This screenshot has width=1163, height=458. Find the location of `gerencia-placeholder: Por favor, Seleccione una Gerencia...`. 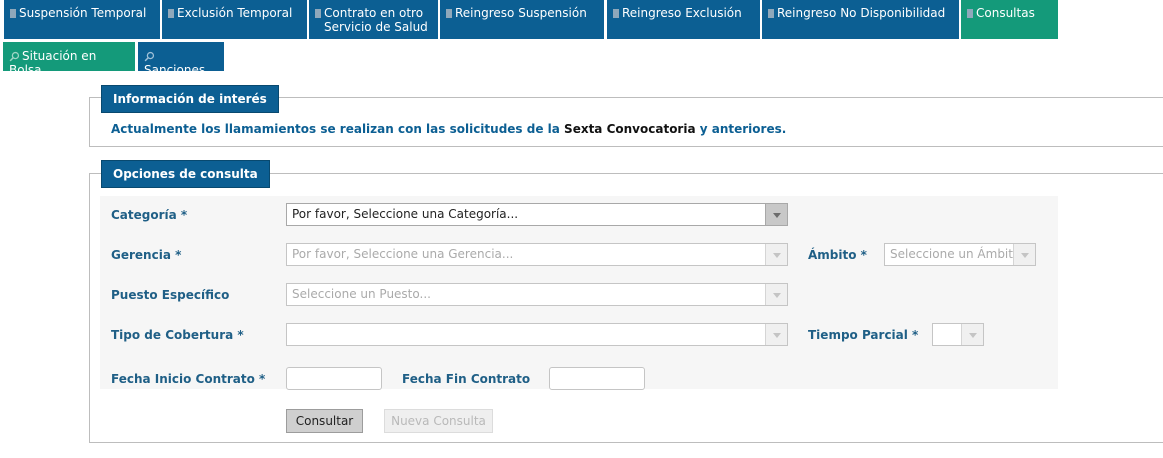

gerencia-placeholder: Por favor, Seleccione una Gerencia... is located at coordinates (403, 254).